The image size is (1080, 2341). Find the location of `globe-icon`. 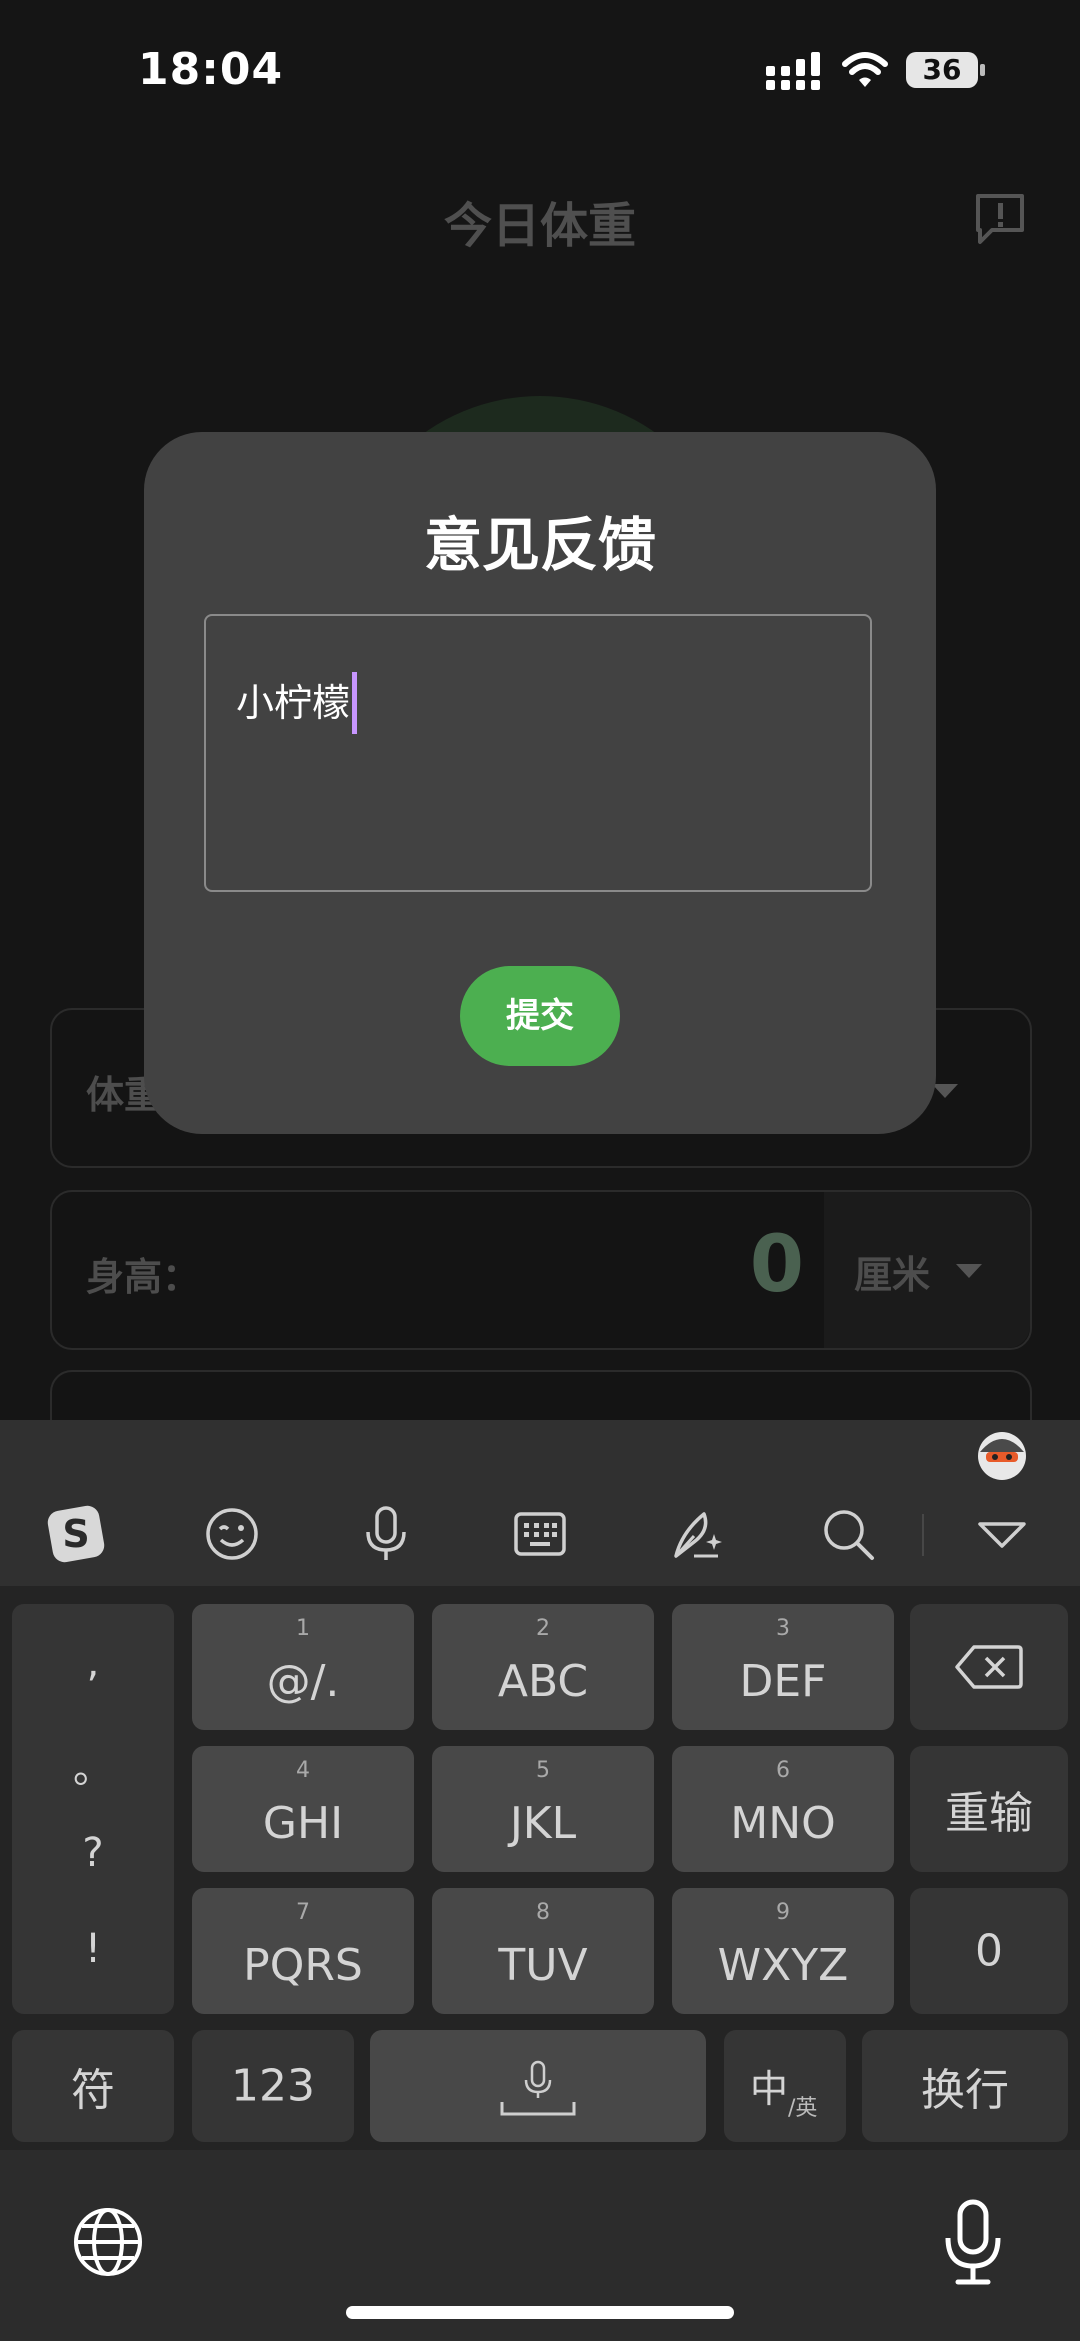

globe-icon is located at coordinates (108, 2242).